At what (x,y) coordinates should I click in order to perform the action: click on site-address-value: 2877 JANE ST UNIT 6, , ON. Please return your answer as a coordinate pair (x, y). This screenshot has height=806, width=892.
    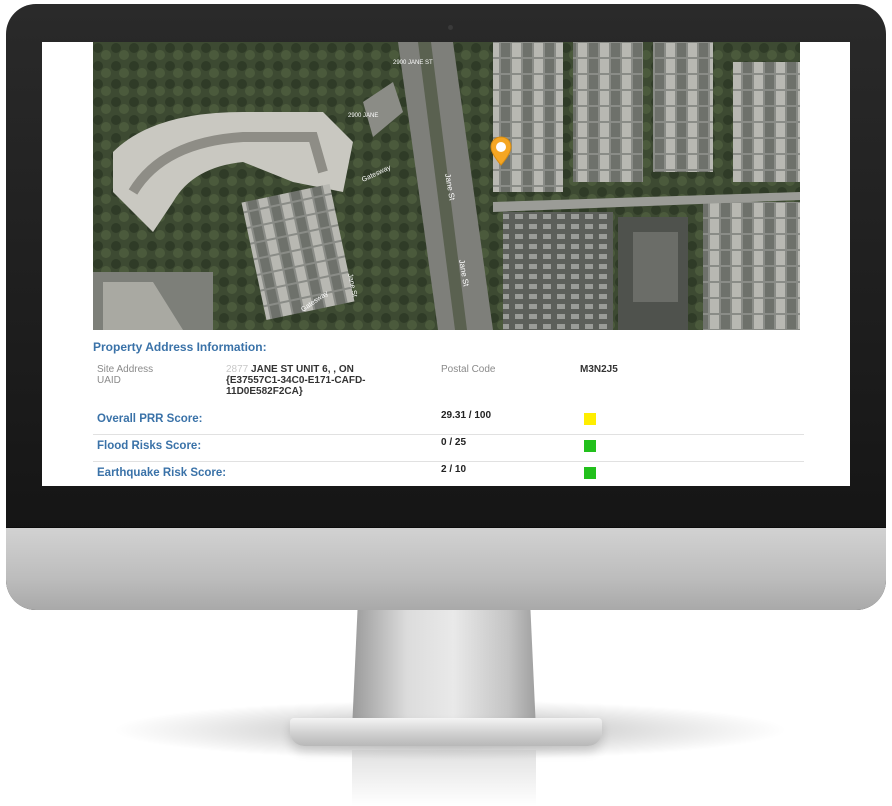
    Looking at the image, I should click on (290, 369).